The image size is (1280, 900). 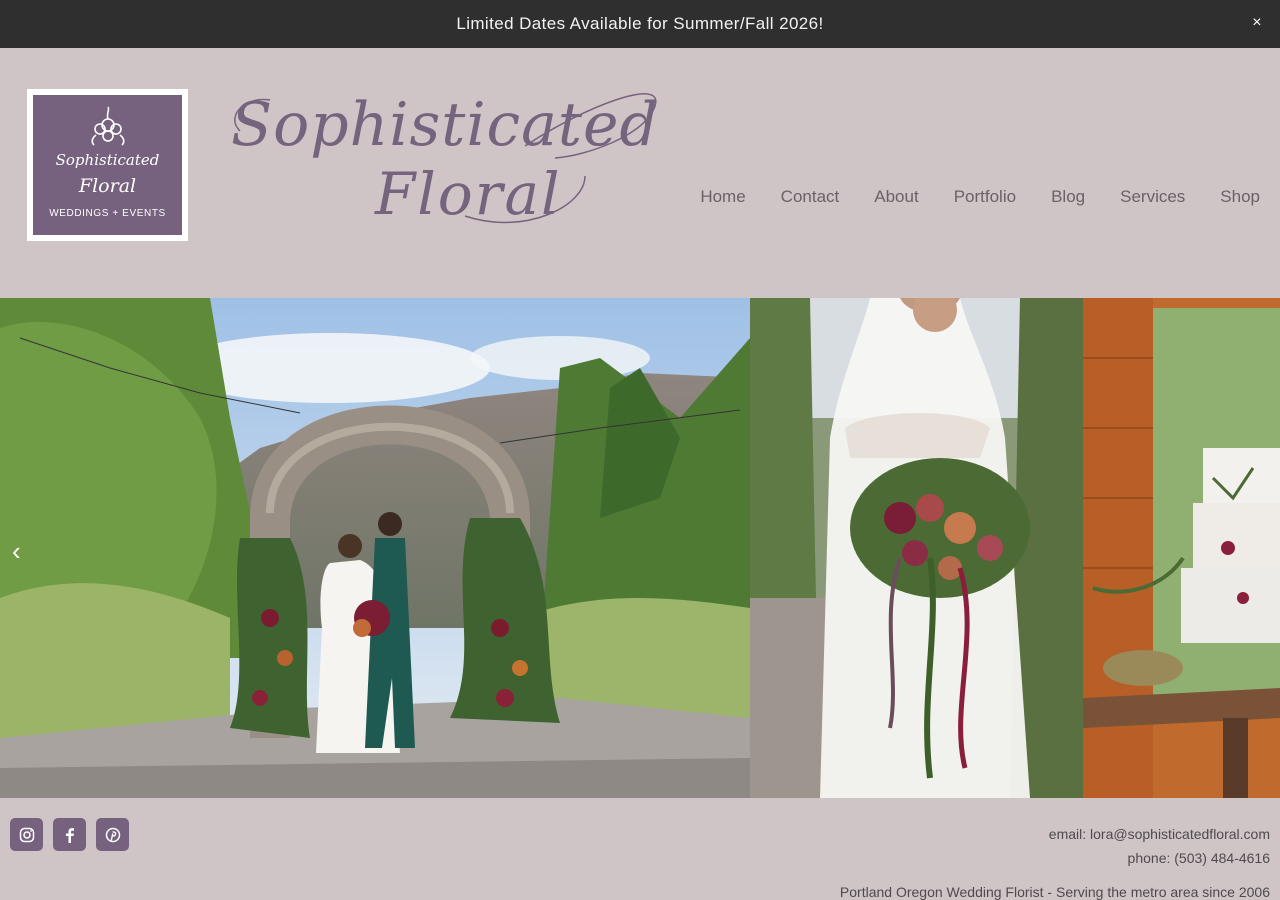 I want to click on pinterest-icon, so click(x=112, y=834).